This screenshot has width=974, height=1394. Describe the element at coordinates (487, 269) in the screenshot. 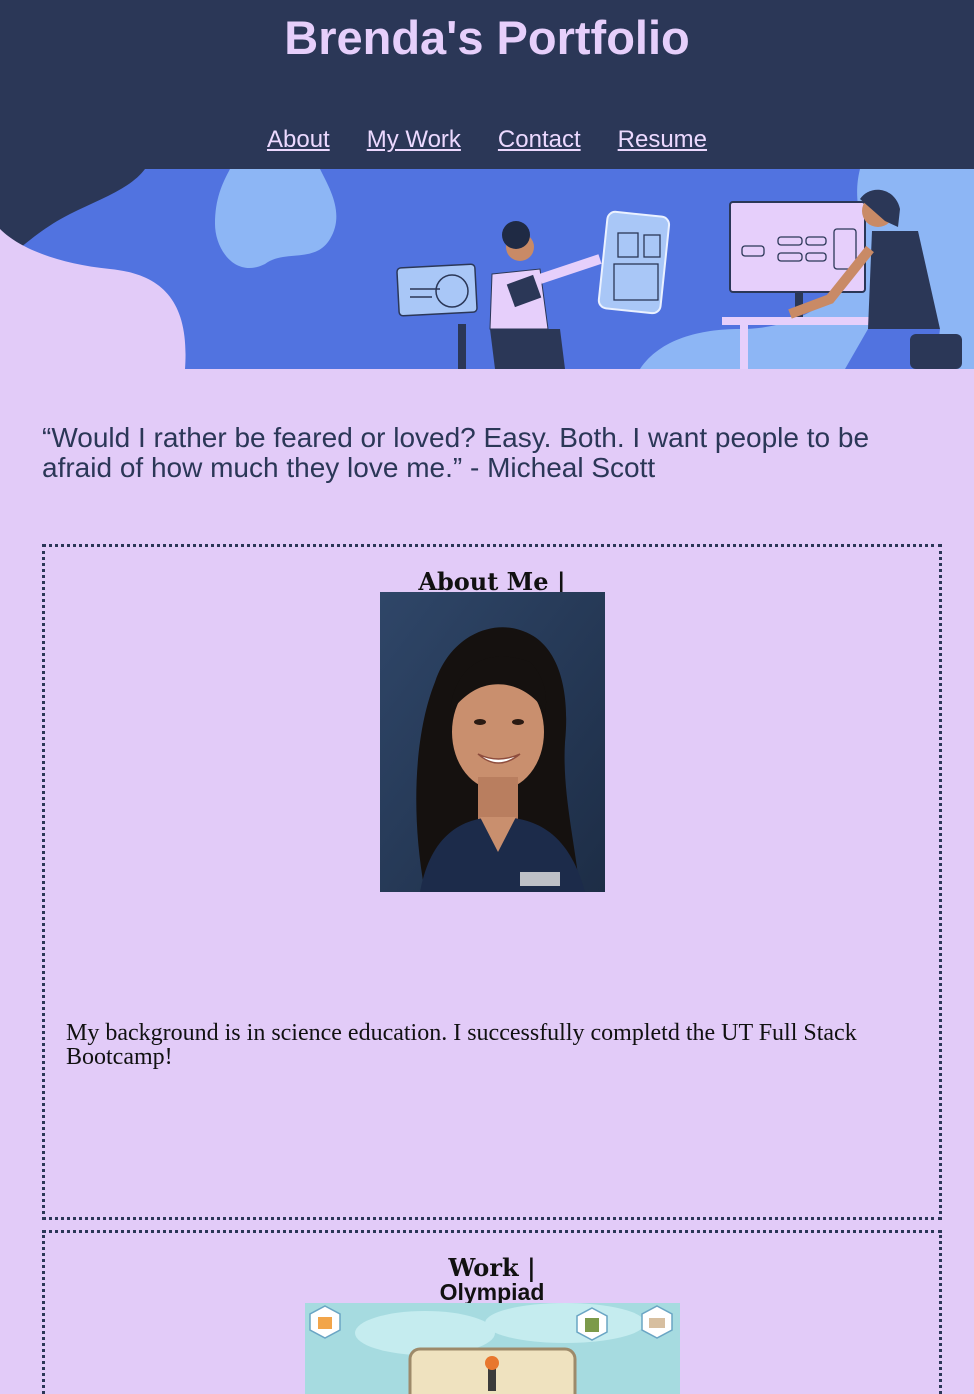

I see `hero-banner-image` at that location.